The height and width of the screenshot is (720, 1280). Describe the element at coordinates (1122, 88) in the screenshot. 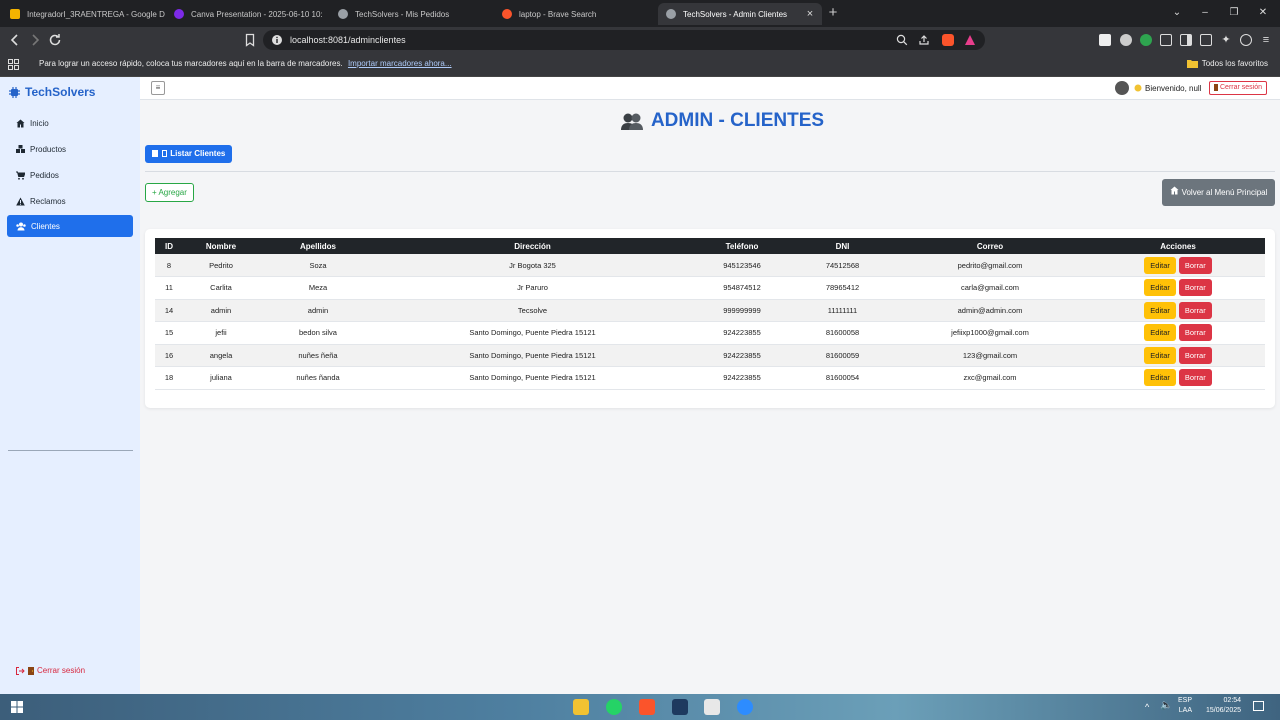

I see `avatar` at that location.